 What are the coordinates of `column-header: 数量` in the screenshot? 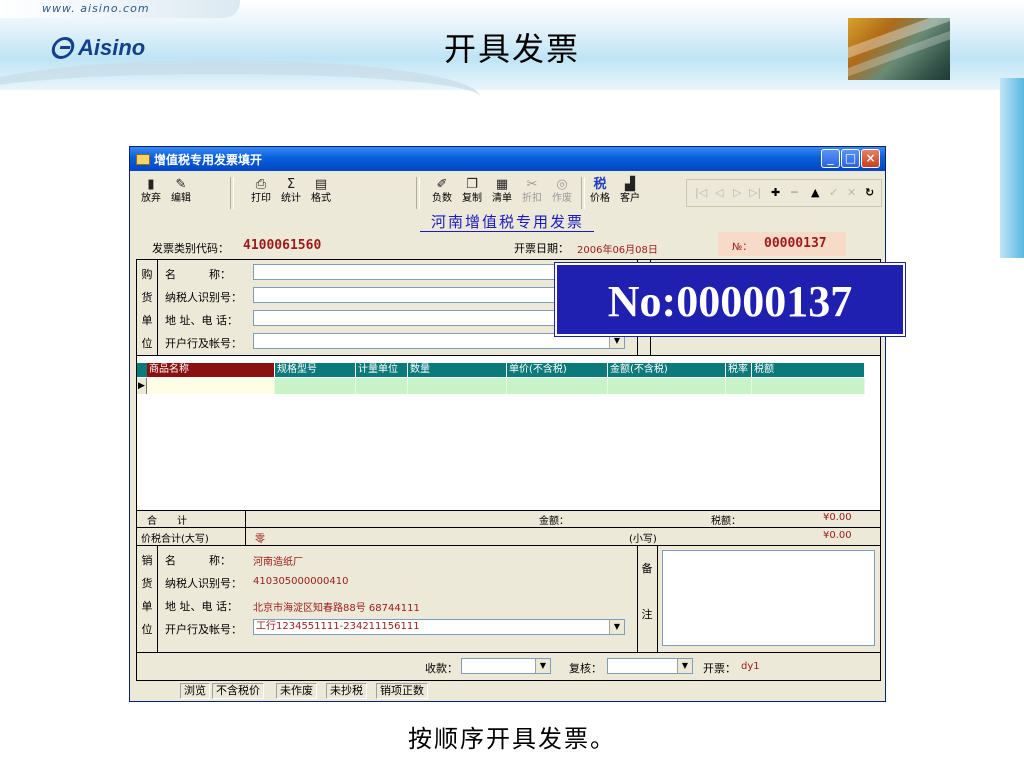 It's located at (457, 370).